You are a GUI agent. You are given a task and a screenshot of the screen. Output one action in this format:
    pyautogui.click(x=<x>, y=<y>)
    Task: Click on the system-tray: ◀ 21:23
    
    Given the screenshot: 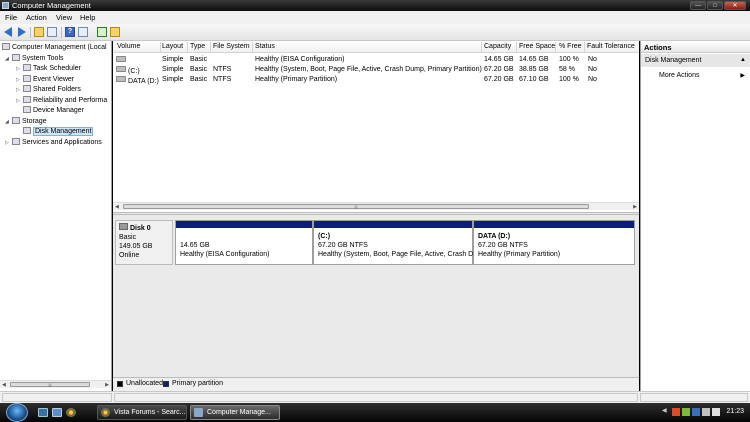 What is the action you would take?
    pyautogui.click(x=705, y=412)
    